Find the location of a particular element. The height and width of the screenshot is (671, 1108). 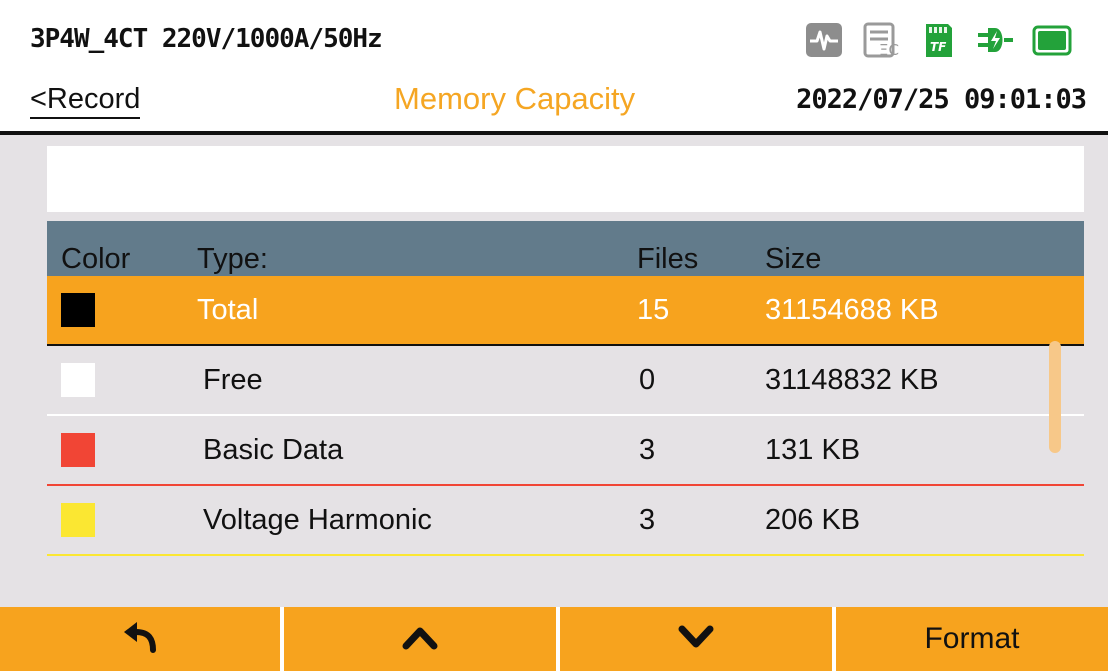

table-header: Color Type: Files Size is located at coordinates (565, 248).